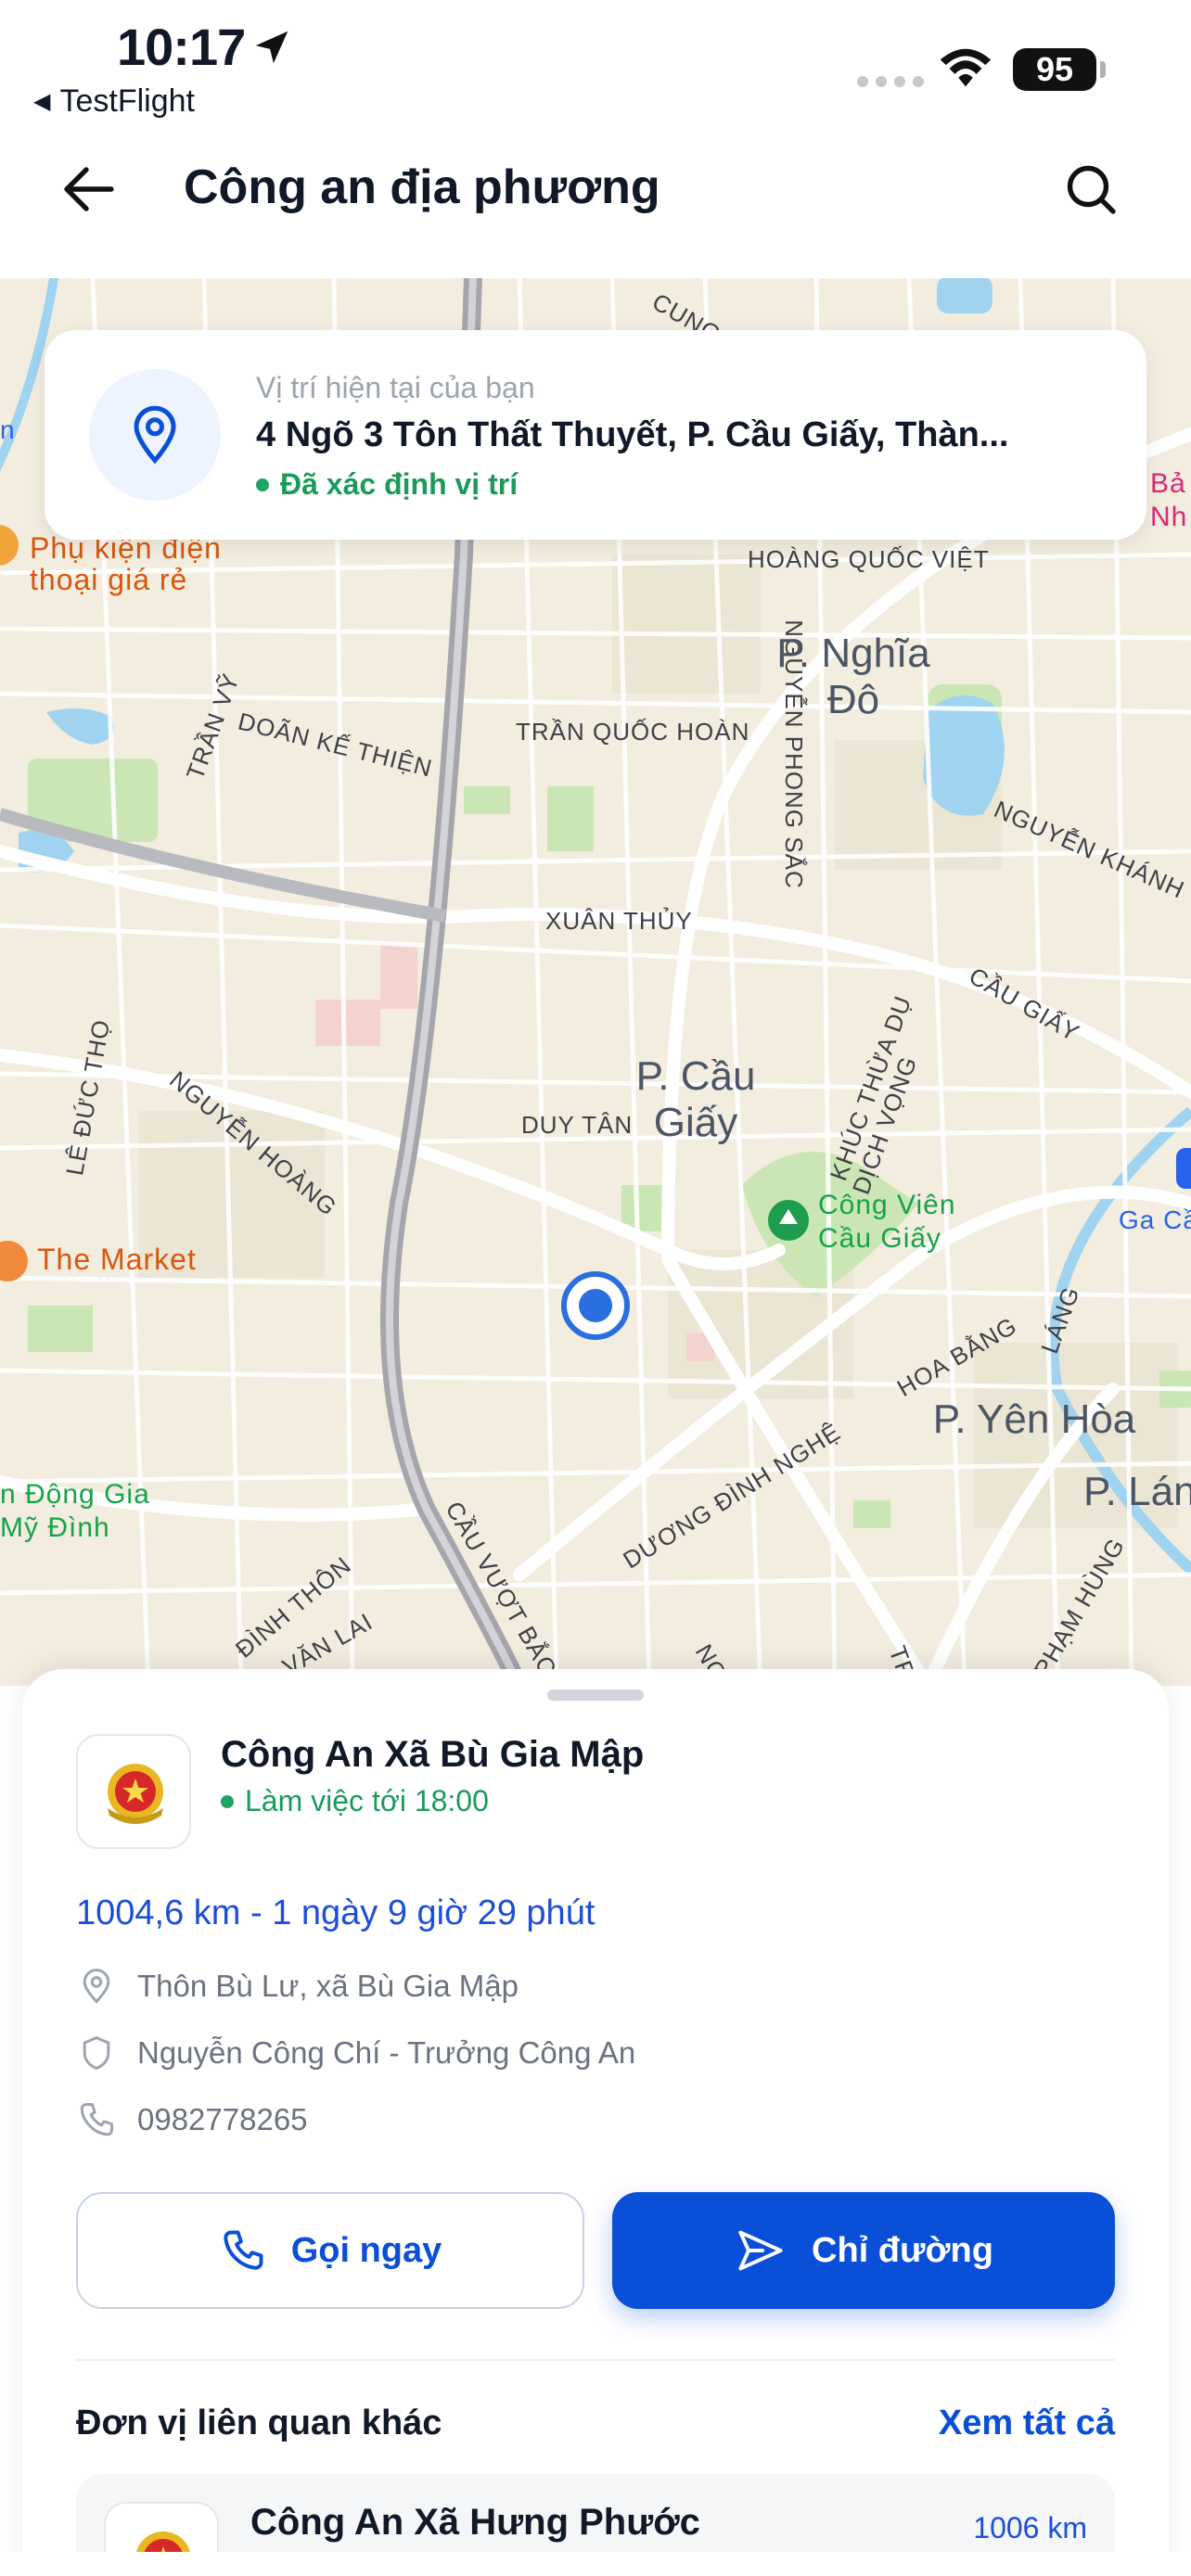 The width and height of the screenshot is (1191, 2576). Describe the element at coordinates (595, 65) in the screenshot. I see `status-bar: 10:17 ◀ TestFlight 95` at that location.